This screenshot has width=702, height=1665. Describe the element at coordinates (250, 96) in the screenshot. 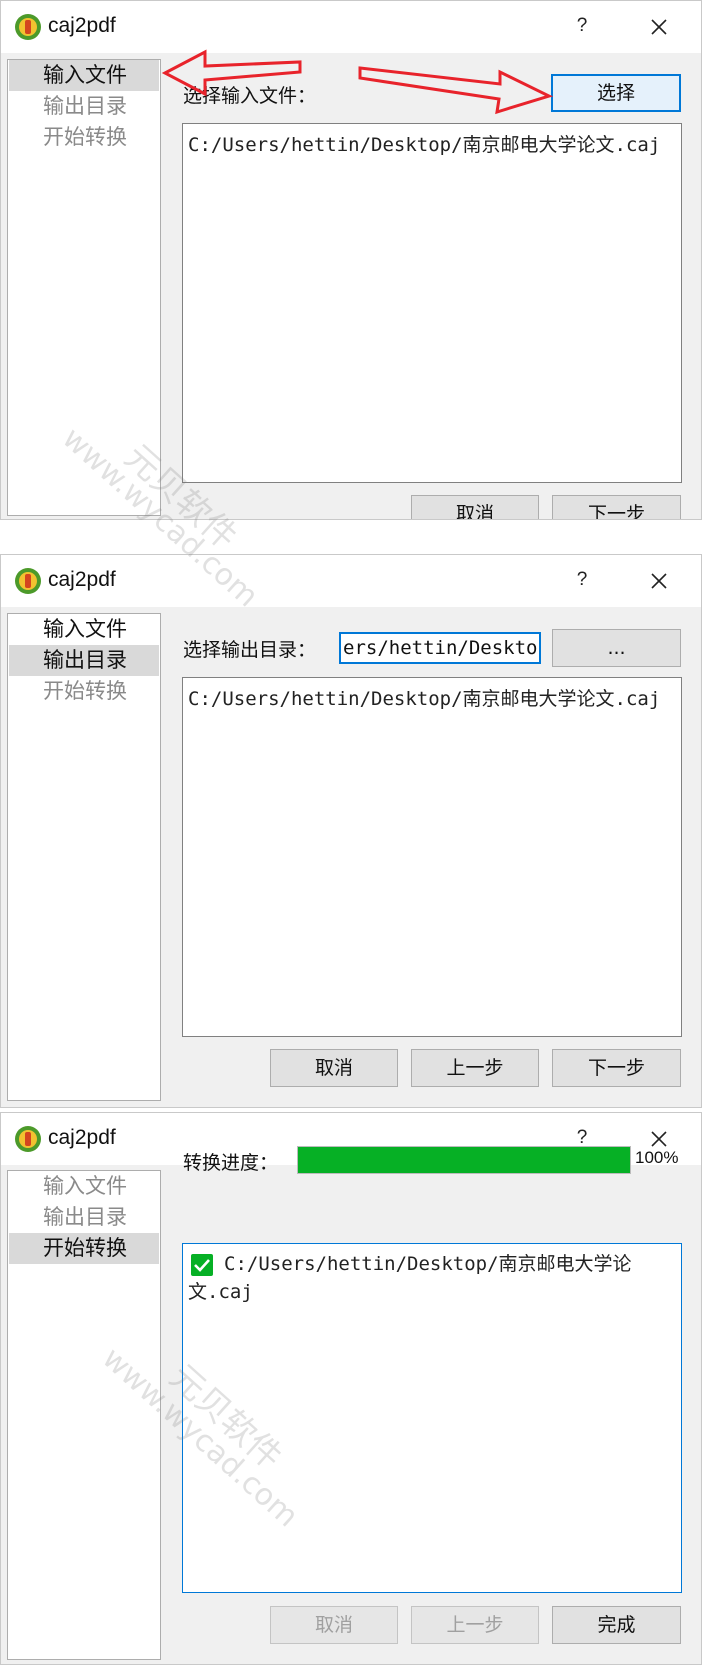

I see `input-file-label: 选择输入文件：` at that location.